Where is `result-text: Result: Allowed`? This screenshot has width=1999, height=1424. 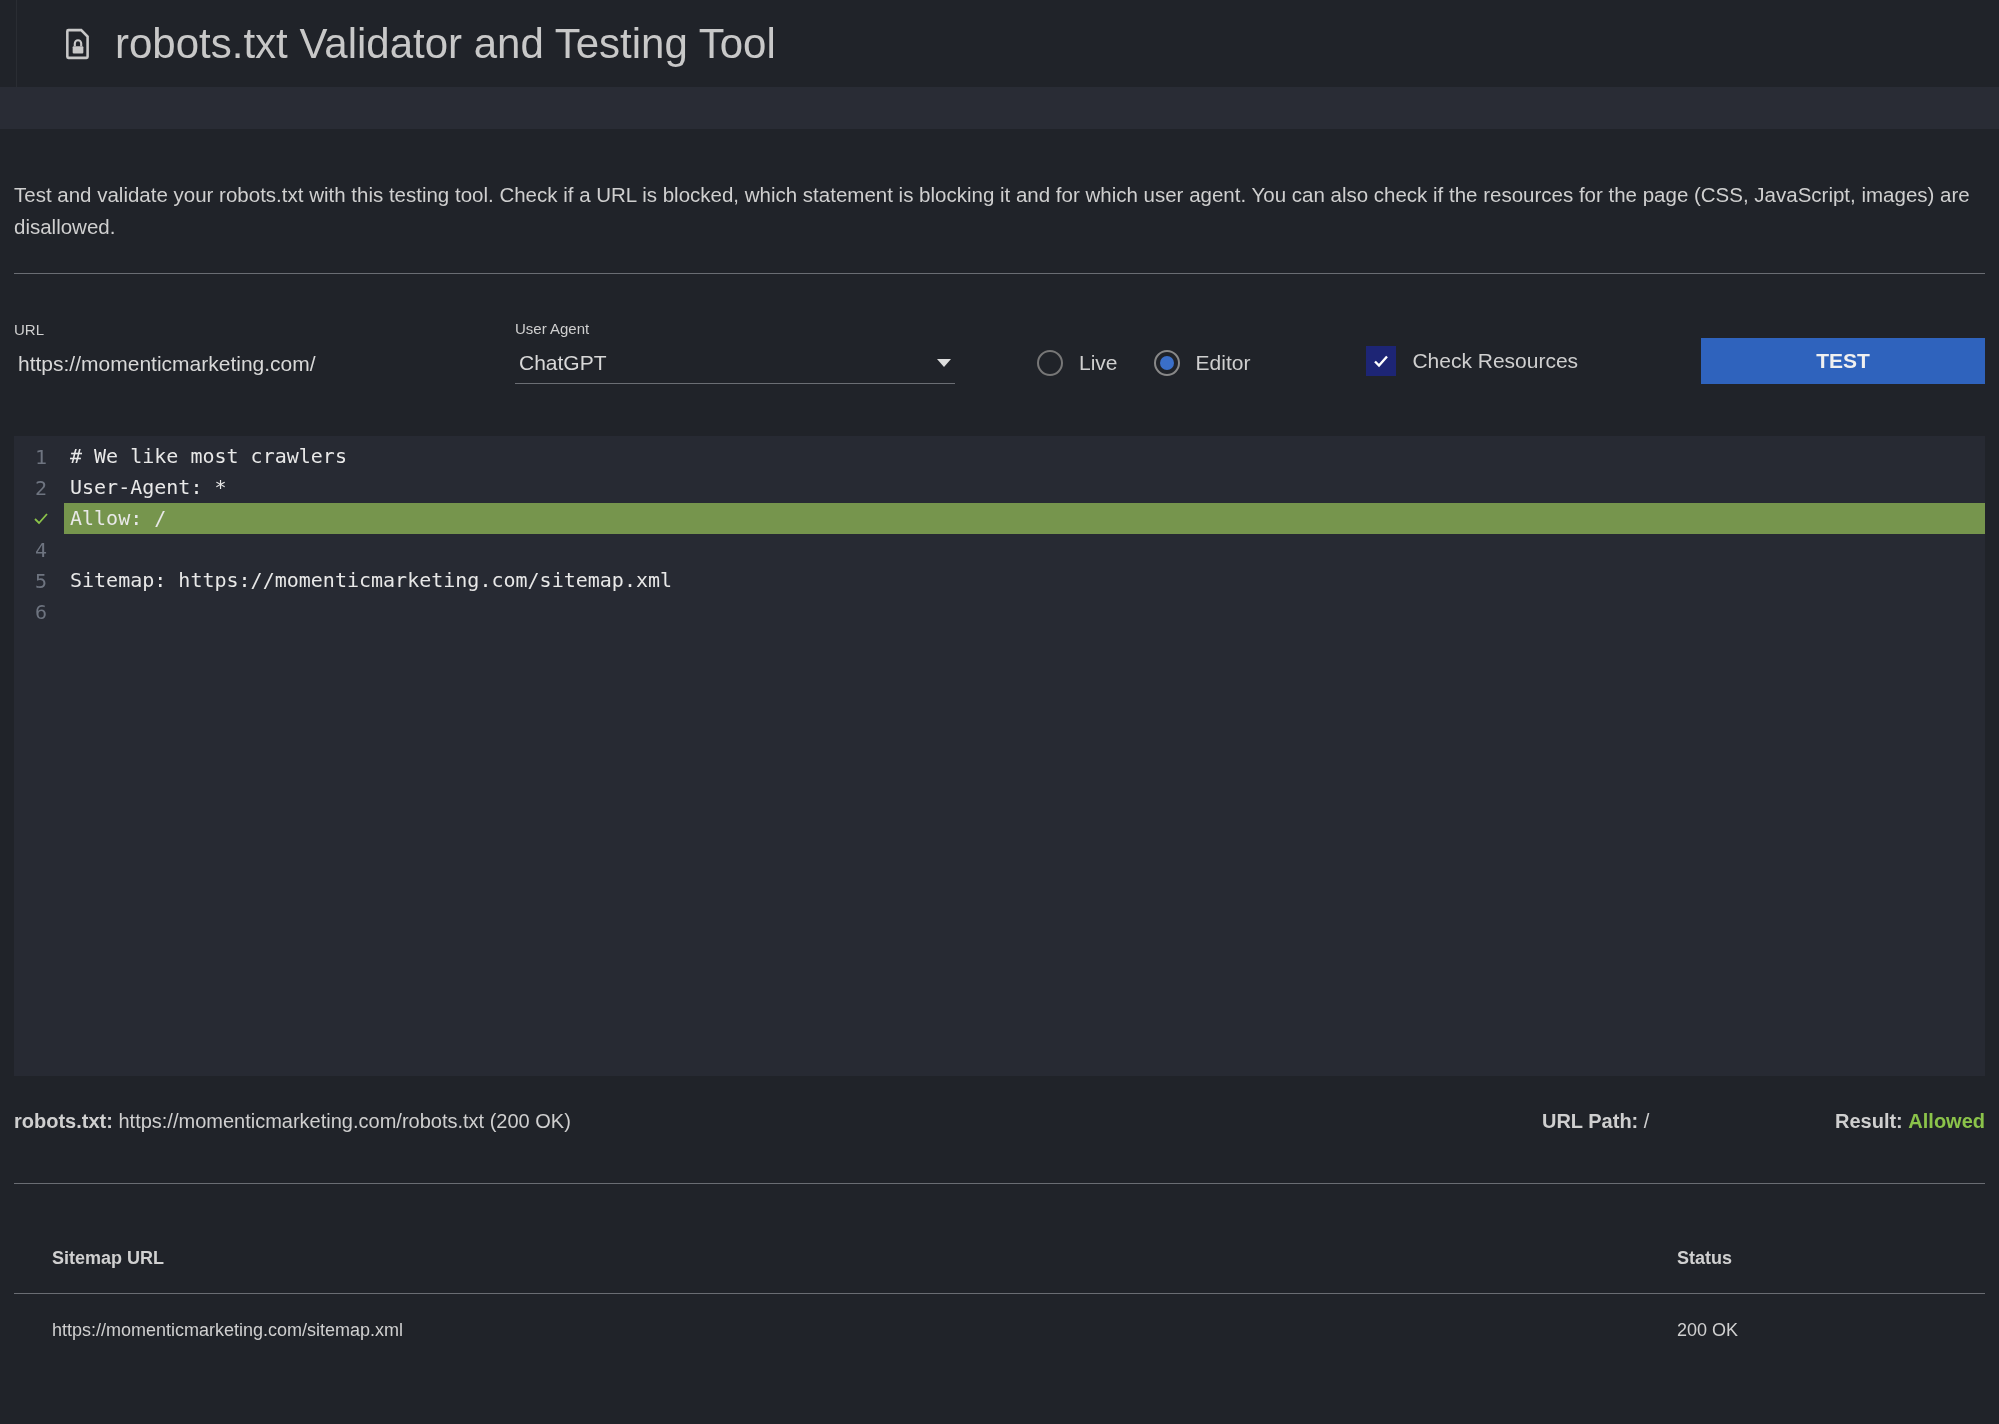
result-text: Result: Allowed is located at coordinates (1909, 1121).